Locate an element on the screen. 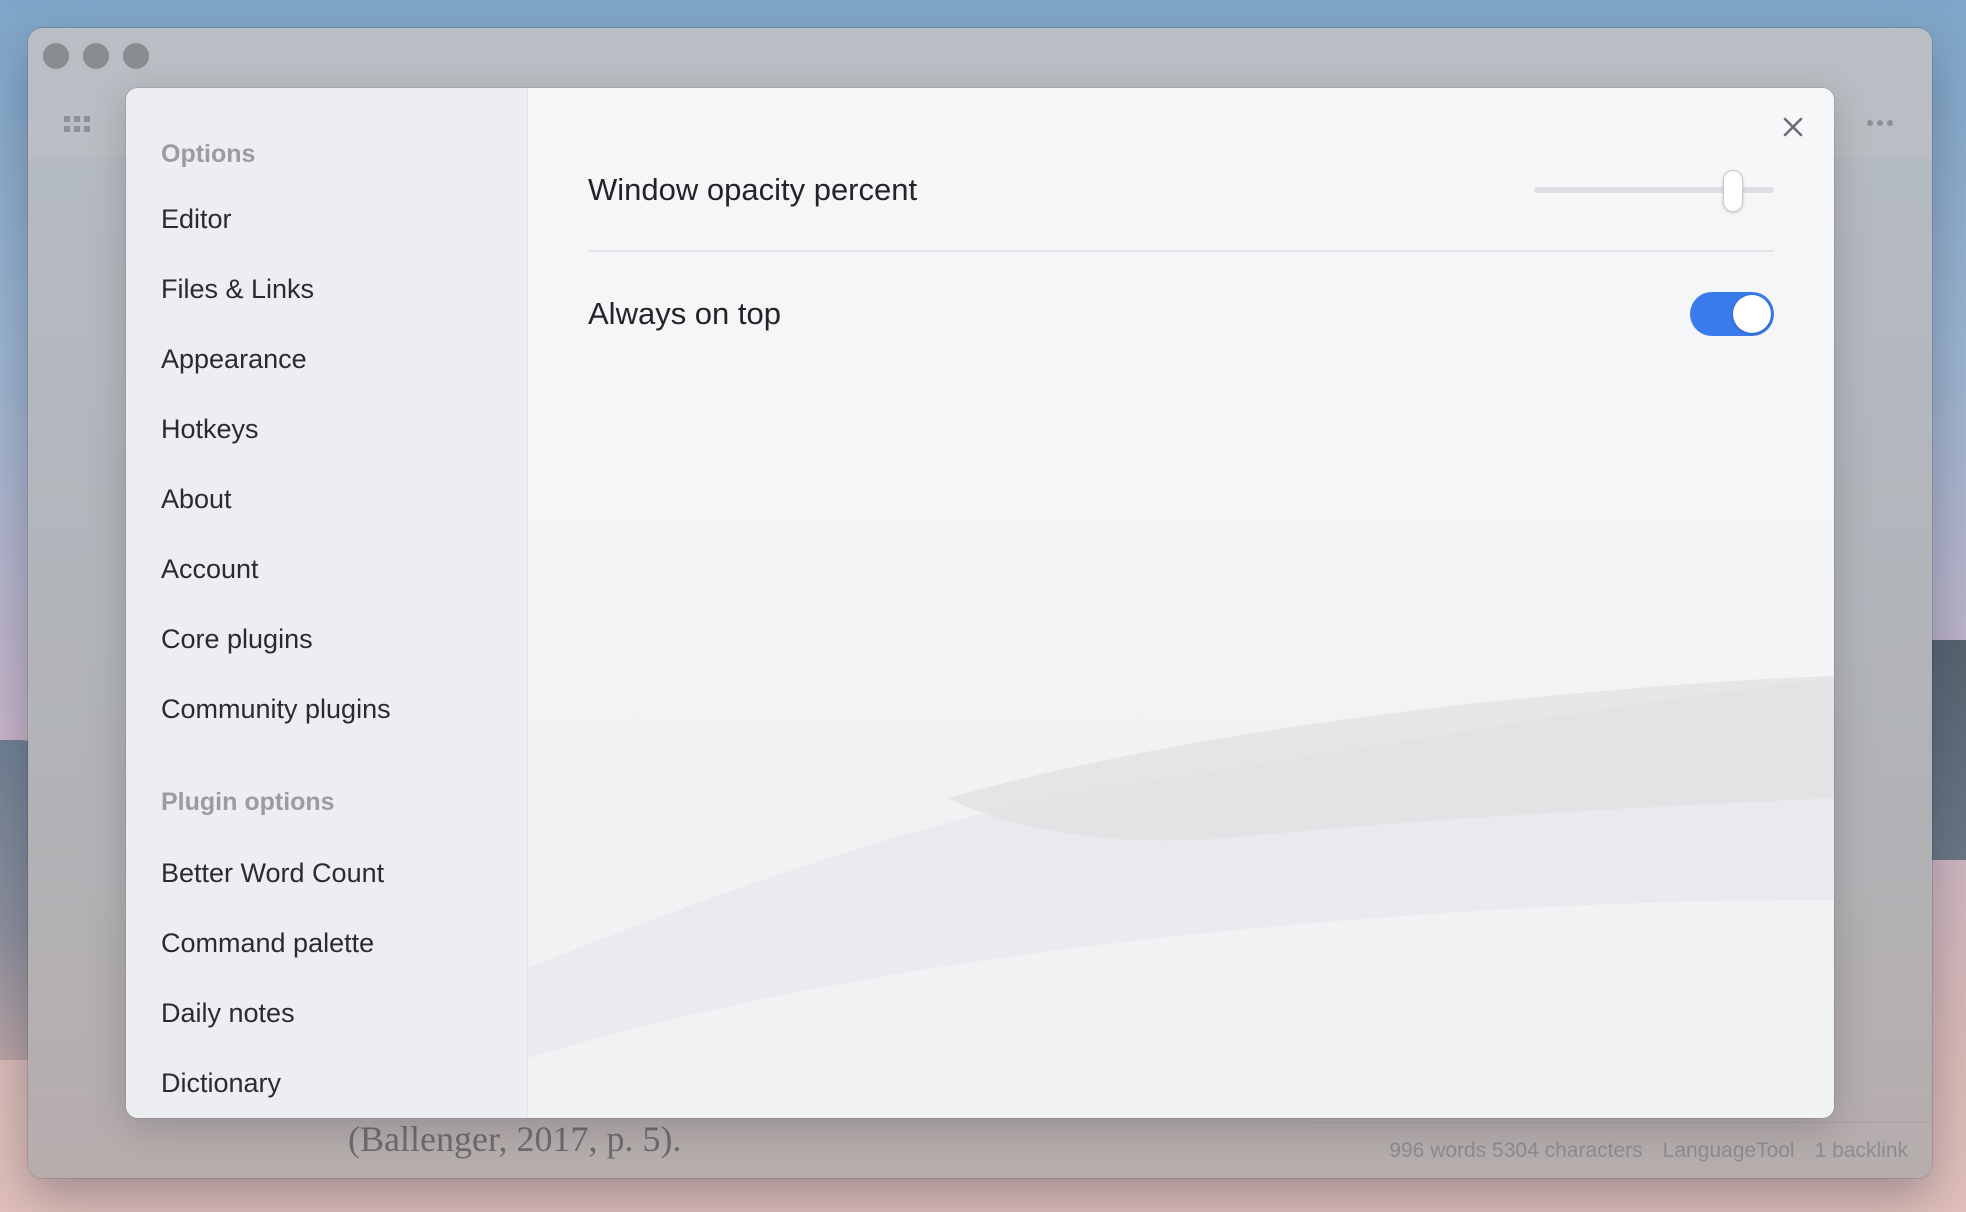  backlink-status: 1 backlink is located at coordinates (1861, 1151).